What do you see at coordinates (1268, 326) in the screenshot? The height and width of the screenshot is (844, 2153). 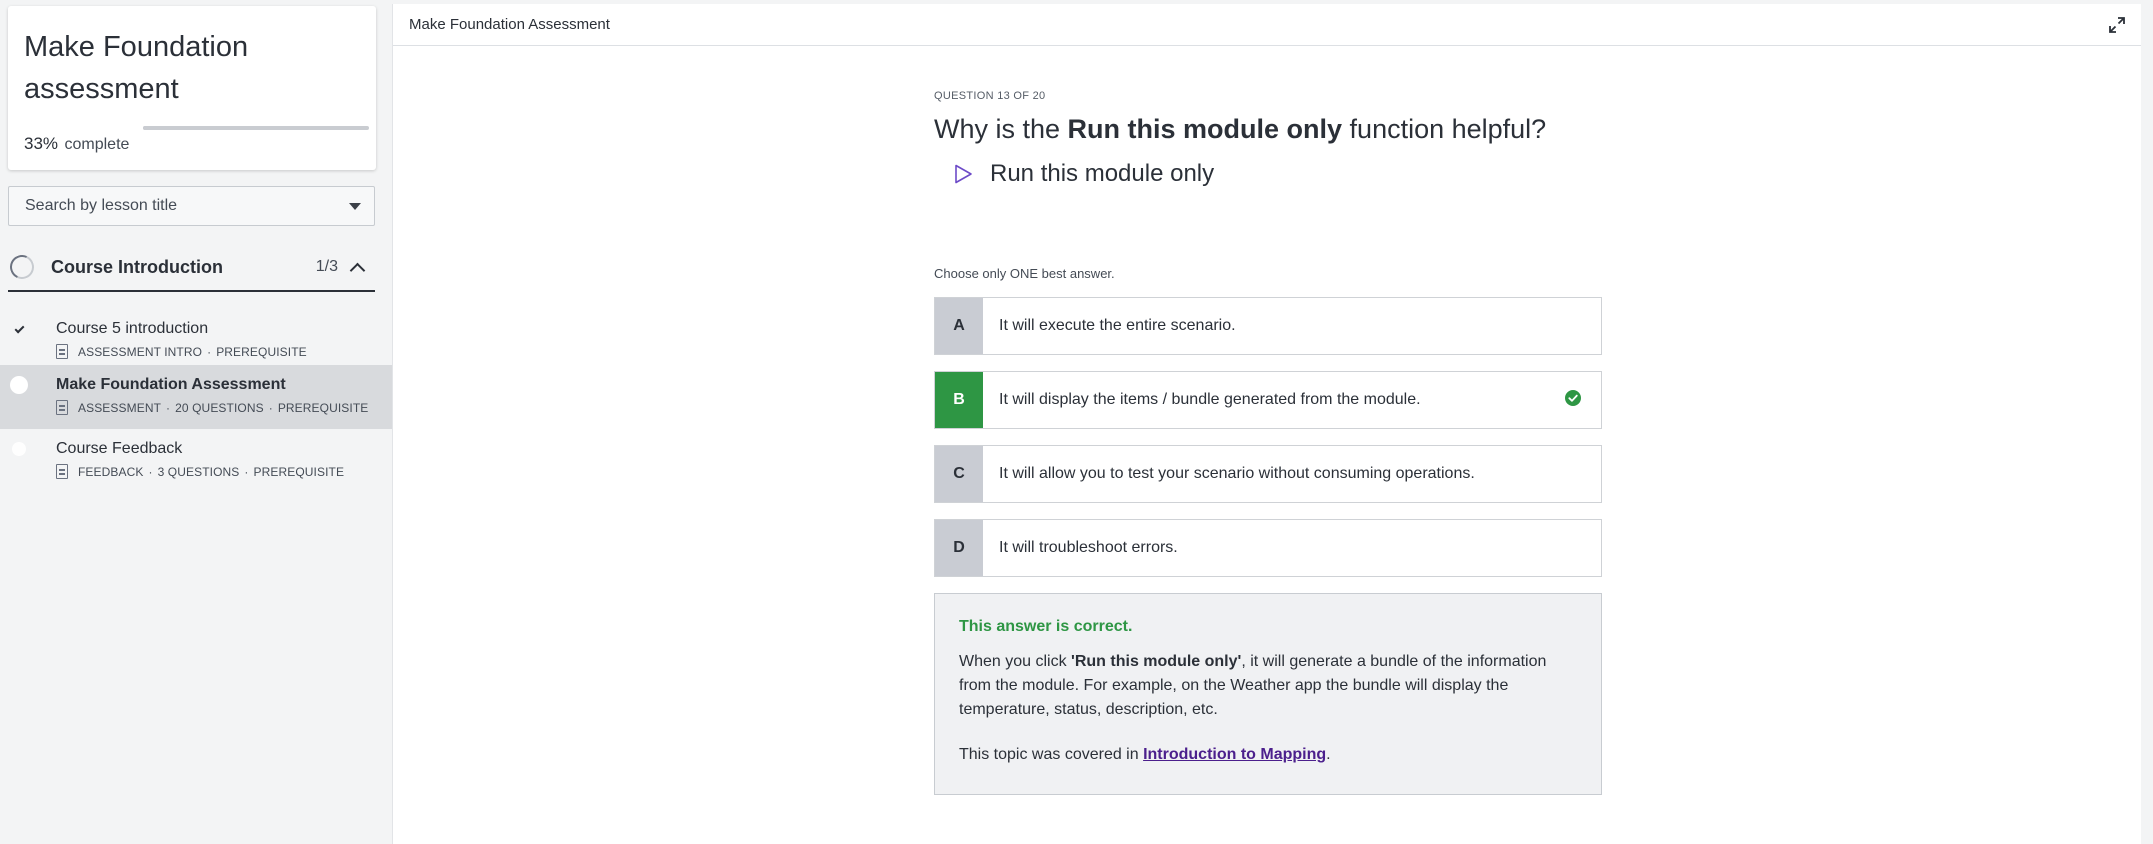 I see `answer-option-a: A It will execute the entire scenario.` at bounding box center [1268, 326].